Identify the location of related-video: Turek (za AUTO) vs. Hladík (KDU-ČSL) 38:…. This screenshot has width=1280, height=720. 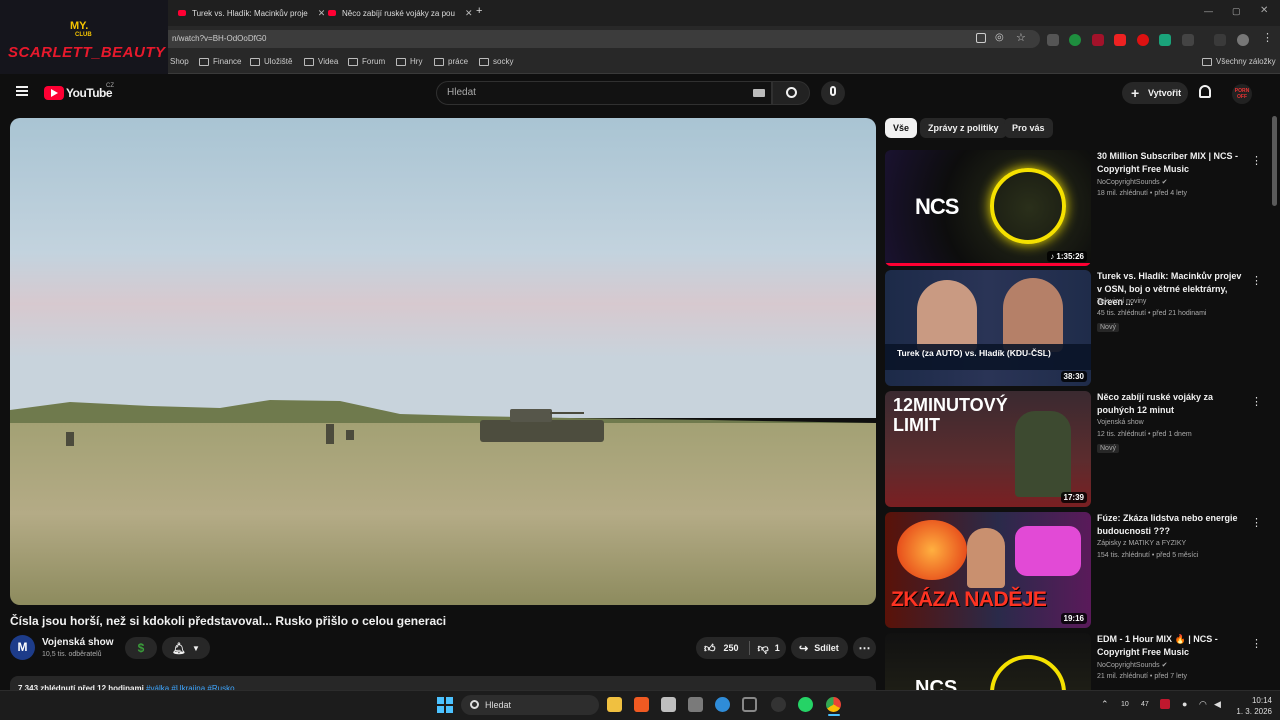
(1077, 328).